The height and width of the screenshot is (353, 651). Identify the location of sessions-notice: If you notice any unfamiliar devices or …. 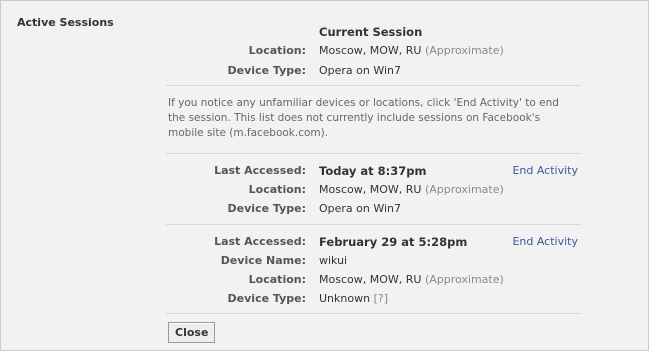
(363, 118).